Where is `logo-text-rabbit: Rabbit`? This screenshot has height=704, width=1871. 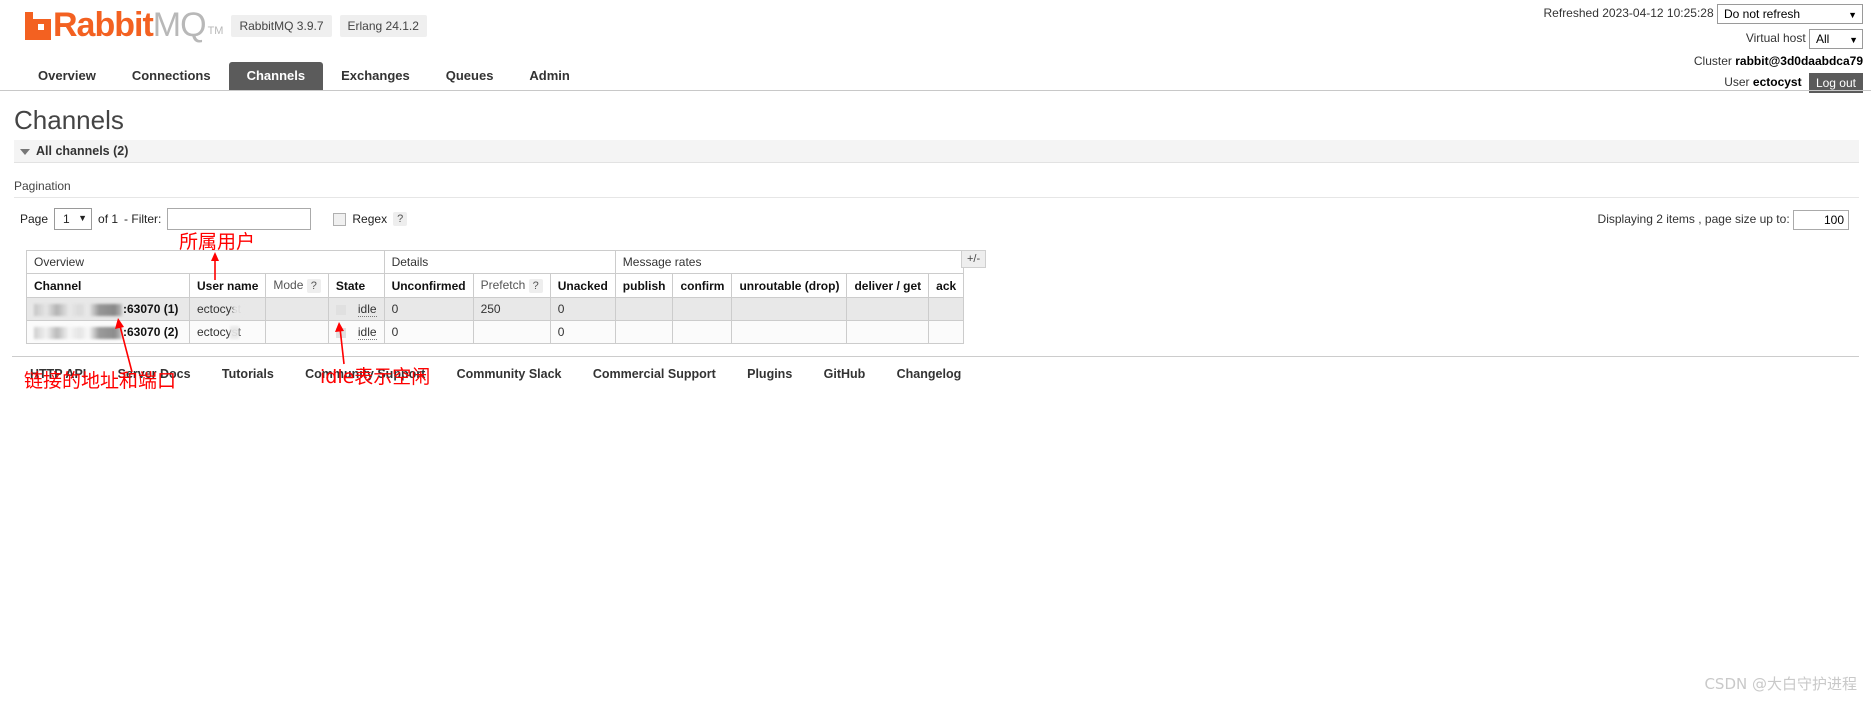 logo-text-rabbit: Rabbit is located at coordinates (103, 25).